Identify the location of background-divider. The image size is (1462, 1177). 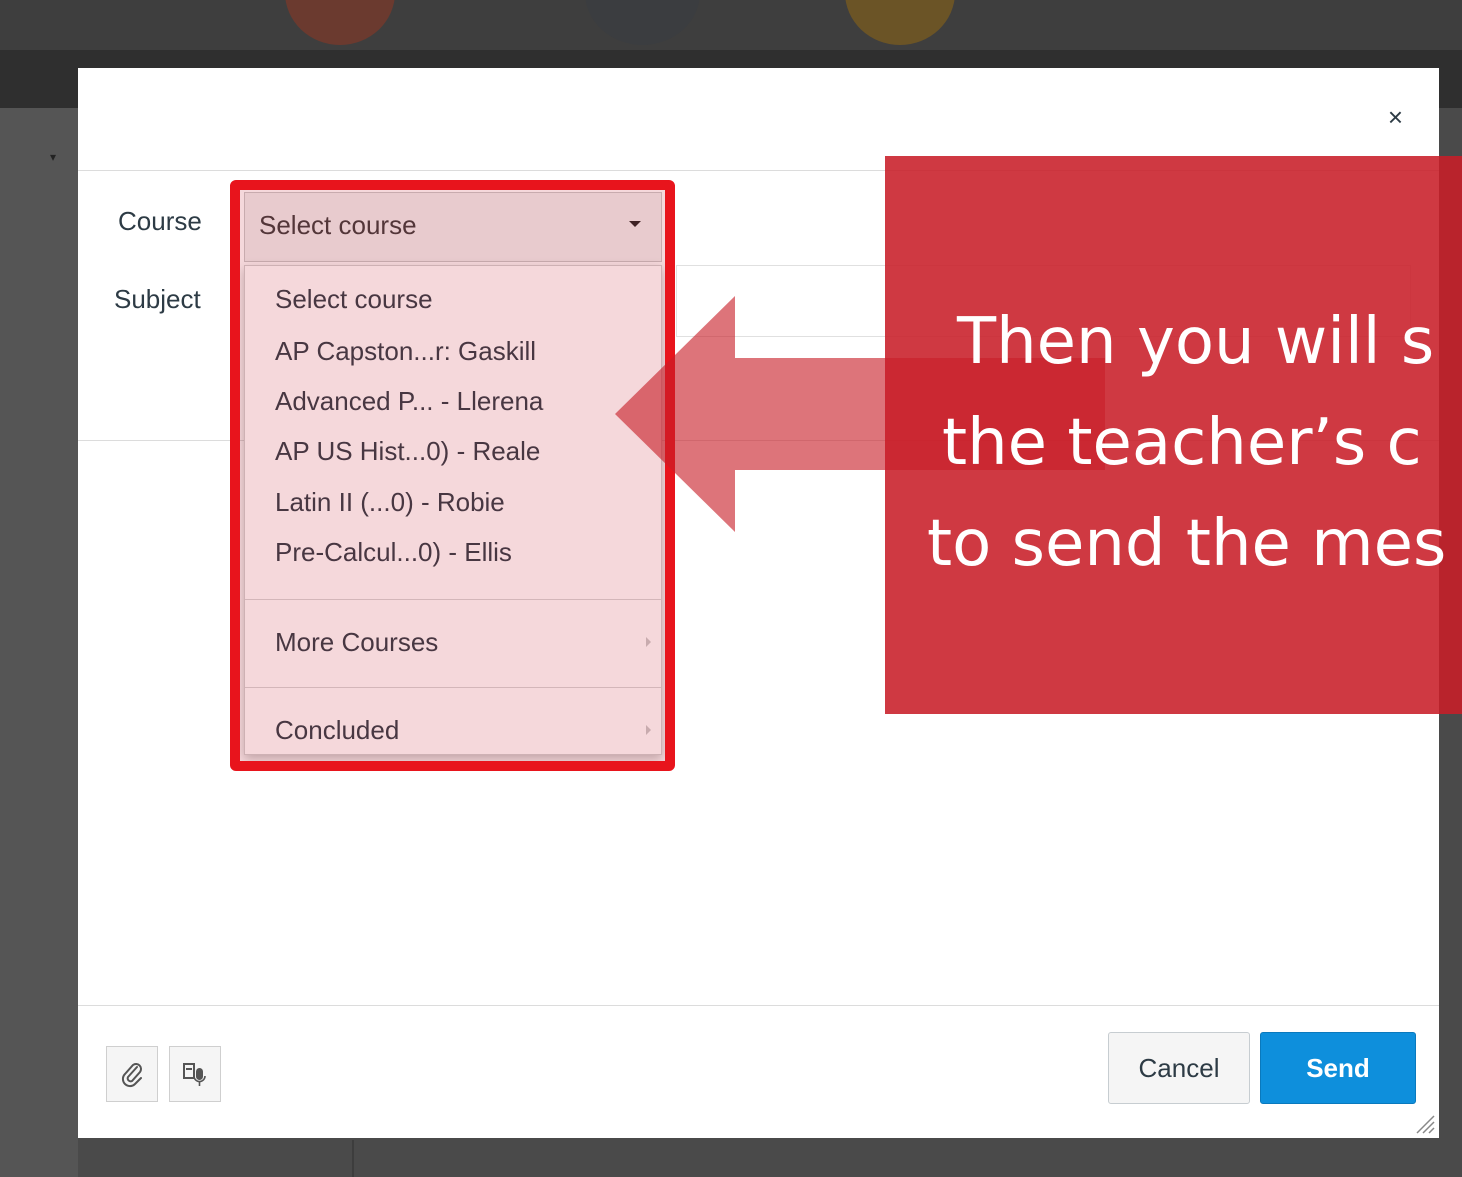
(353, 1158).